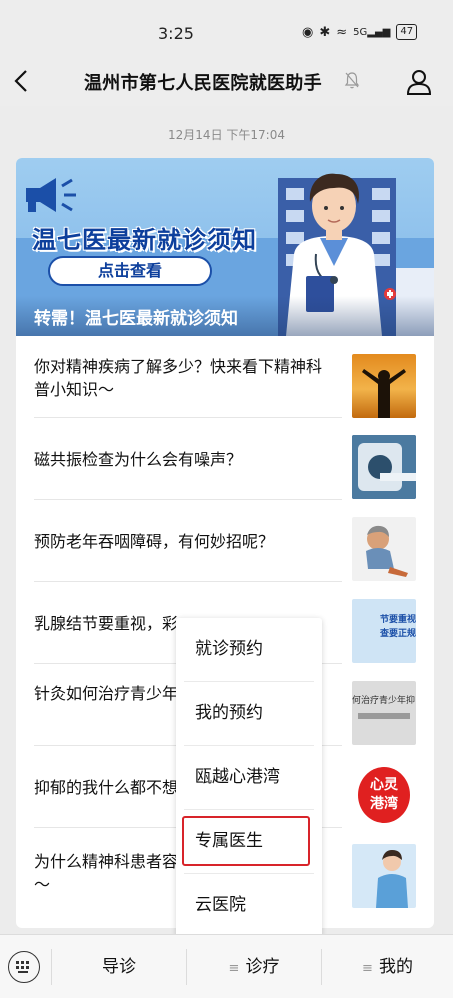  What do you see at coordinates (397, 634) in the screenshot?
I see `thumb-text: 查要正规` at bounding box center [397, 634].